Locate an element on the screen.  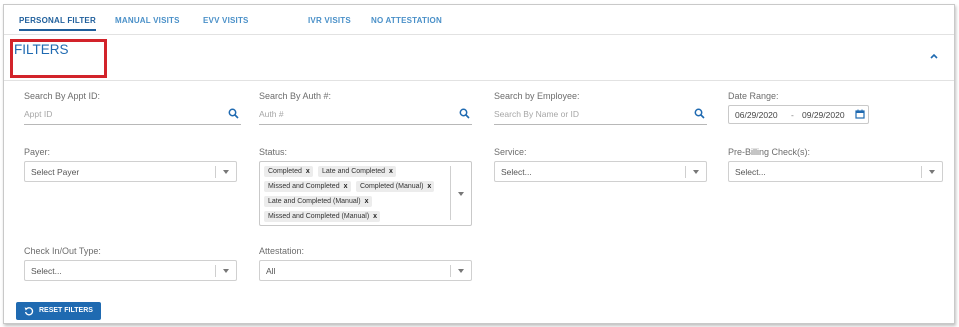
status-chip: Completed (Manual) x is located at coordinates (395, 186).